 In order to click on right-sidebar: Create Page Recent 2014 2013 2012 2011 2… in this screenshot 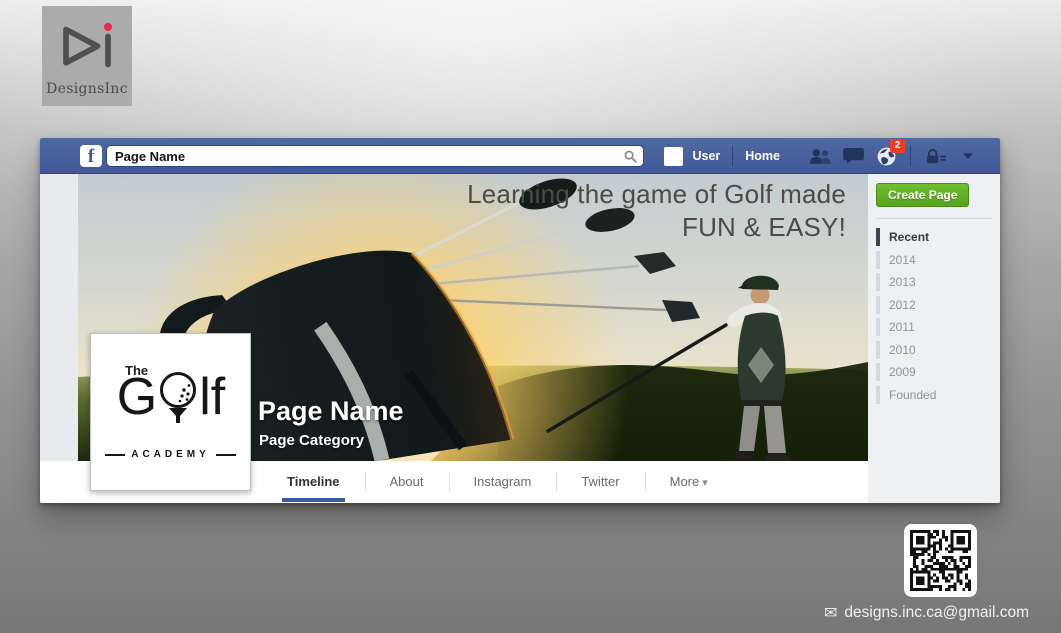, I will do `click(934, 338)`.